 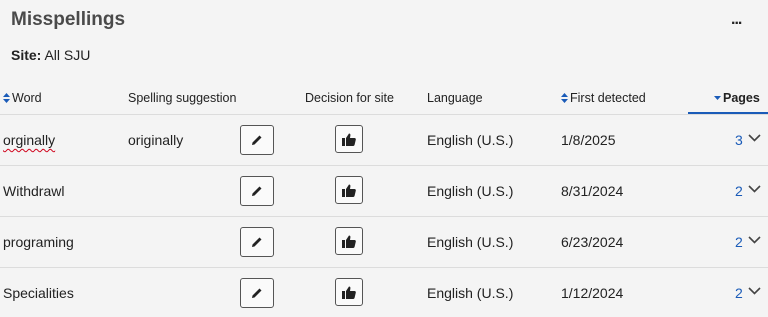 What do you see at coordinates (739, 140) in the screenshot?
I see `pages-count-link: 3` at bounding box center [739, 140].